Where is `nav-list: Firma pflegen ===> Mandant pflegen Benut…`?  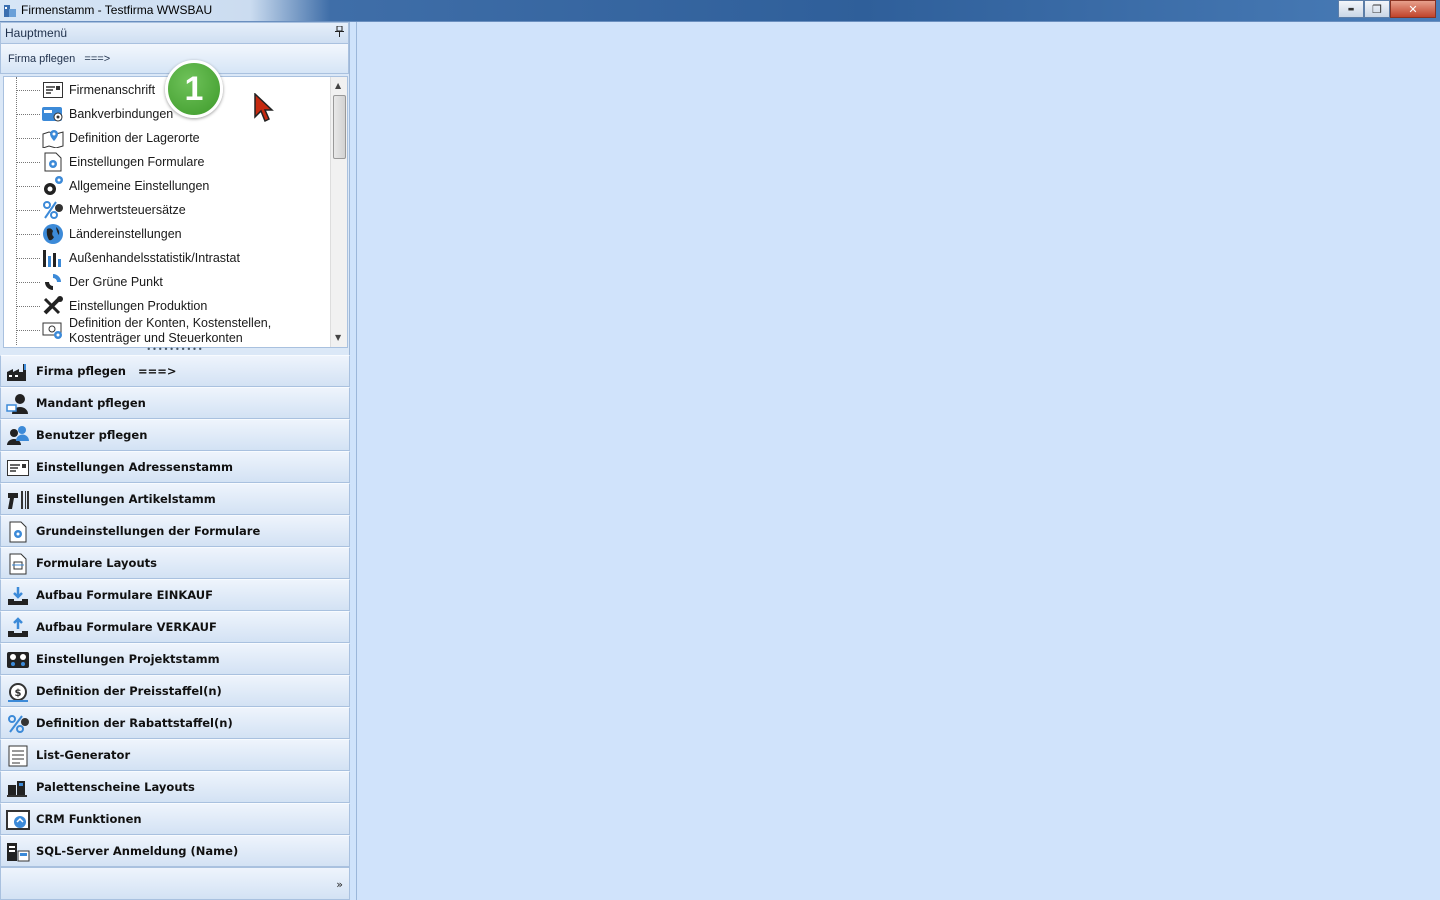
nav-list: Firma pflegen ===> Mandant pflegen Benut… is located at coordinates (175, 611).